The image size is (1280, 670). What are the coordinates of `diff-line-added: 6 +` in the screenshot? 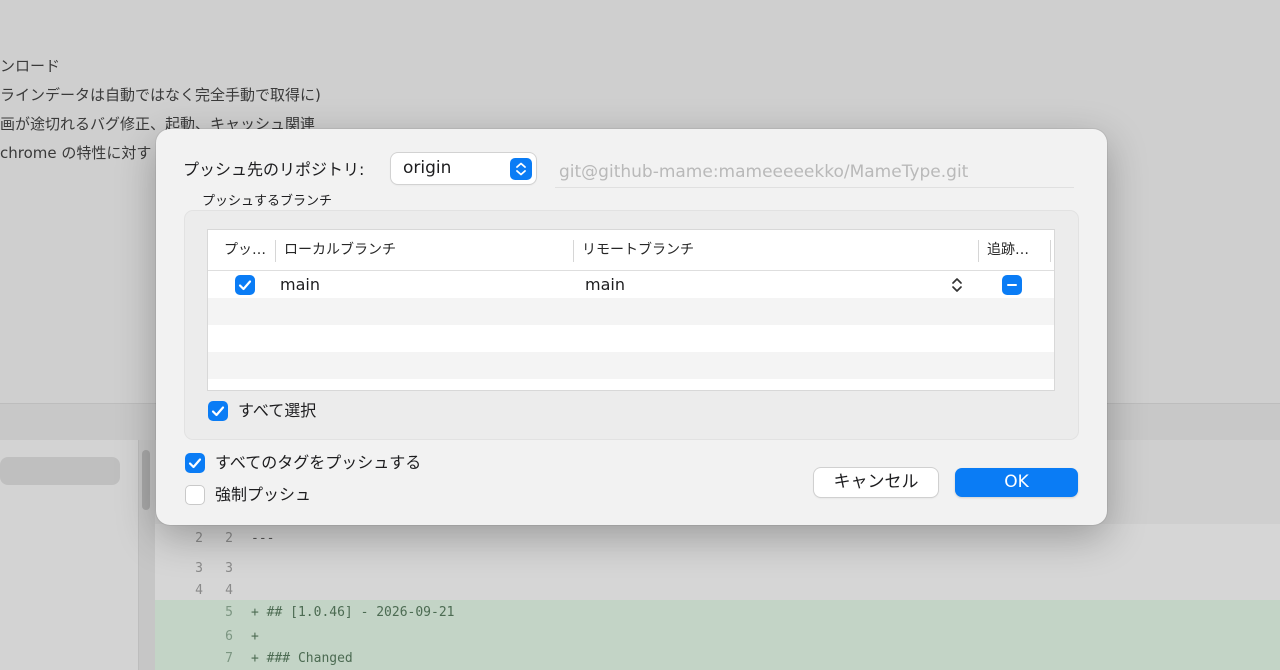 It's located at (717, 637).